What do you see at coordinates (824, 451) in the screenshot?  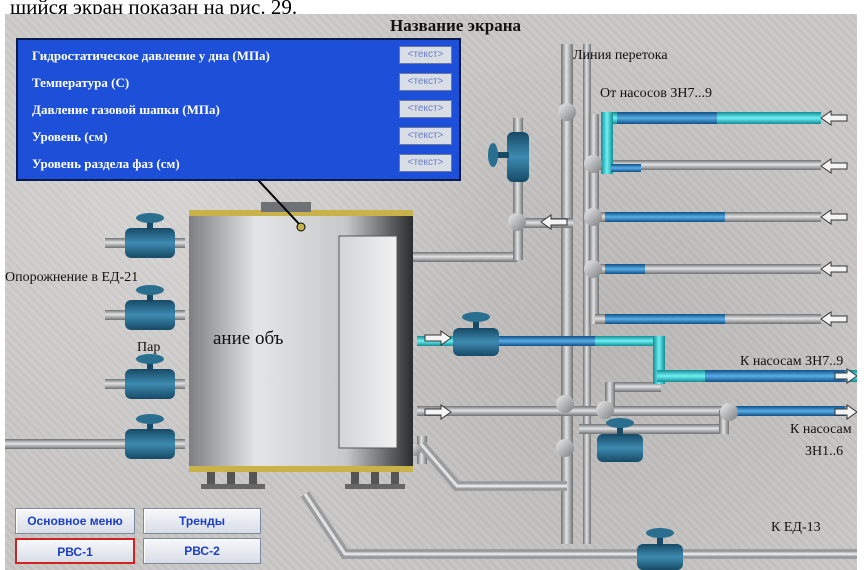 I see `label-to-pumps-1-6-line2: ЗН1..6` at bounding box center [824, 451].